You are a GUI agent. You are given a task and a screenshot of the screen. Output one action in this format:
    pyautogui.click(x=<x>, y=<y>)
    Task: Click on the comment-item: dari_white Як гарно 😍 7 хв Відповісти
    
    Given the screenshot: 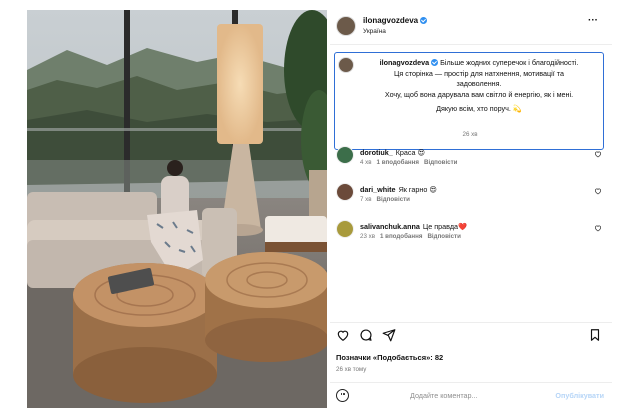 What is the action you would take?
    pyautogui.click(x=471, y=196)
    